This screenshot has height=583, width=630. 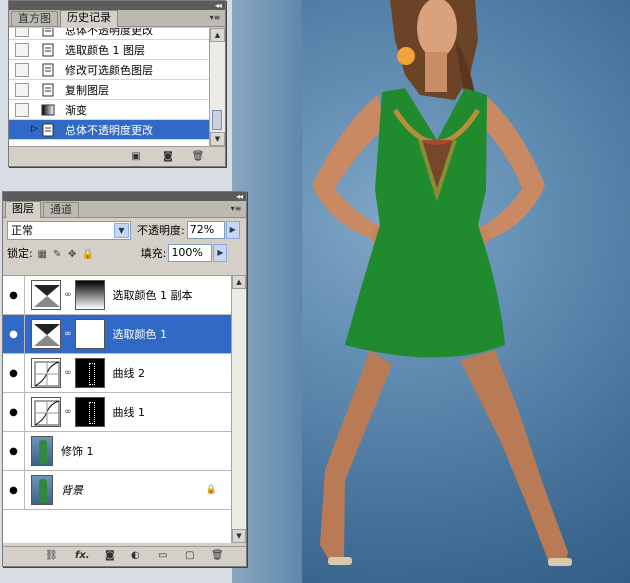 I want to click on layers-scrollbar: ▲ ▼, so click(x=238, y=409).